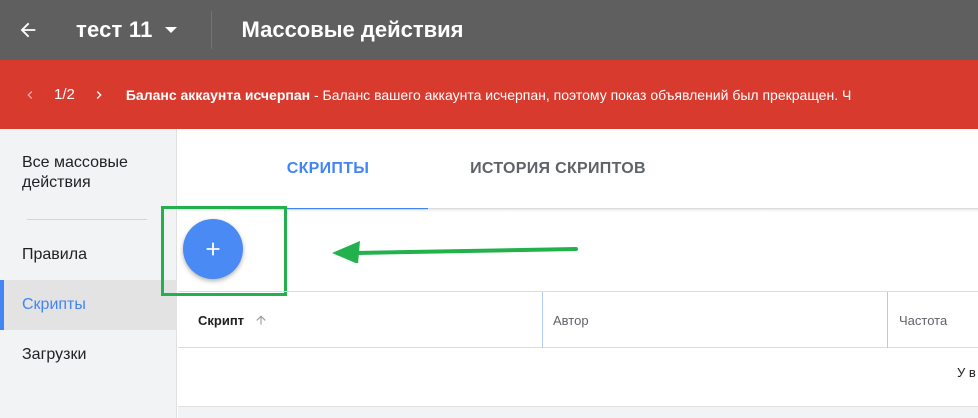 This screenshot has height=418, width=978. I want to click on banner-next-button, so click(99, 95).